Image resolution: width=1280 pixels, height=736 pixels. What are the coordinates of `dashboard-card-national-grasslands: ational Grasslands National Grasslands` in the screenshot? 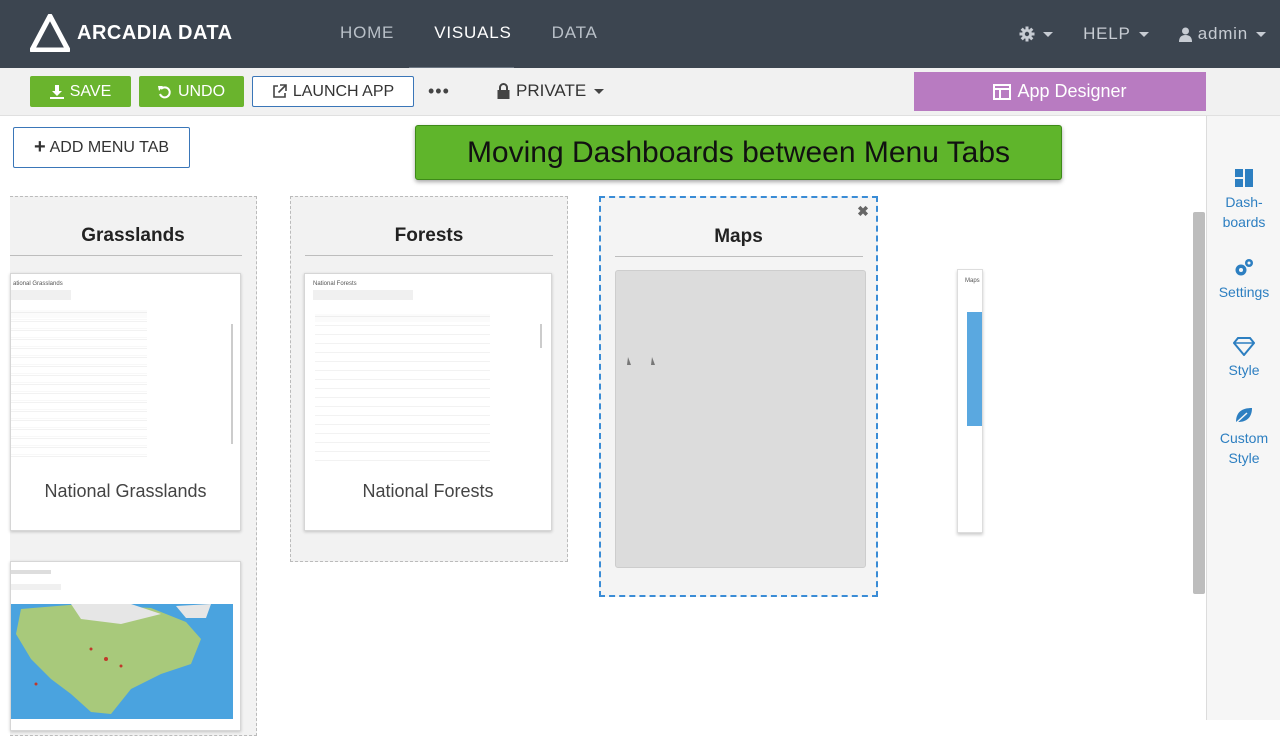 It's located at (125, 402).